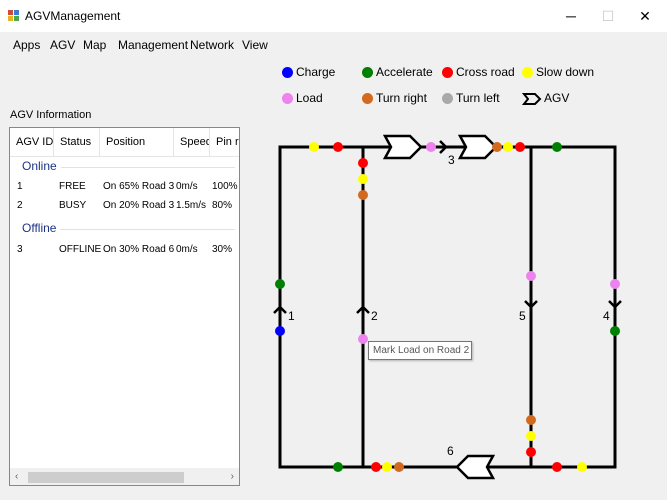 The width and height of the screenshot is (667, 500). I want to click on road-label-4: 4, so click(606, 316).